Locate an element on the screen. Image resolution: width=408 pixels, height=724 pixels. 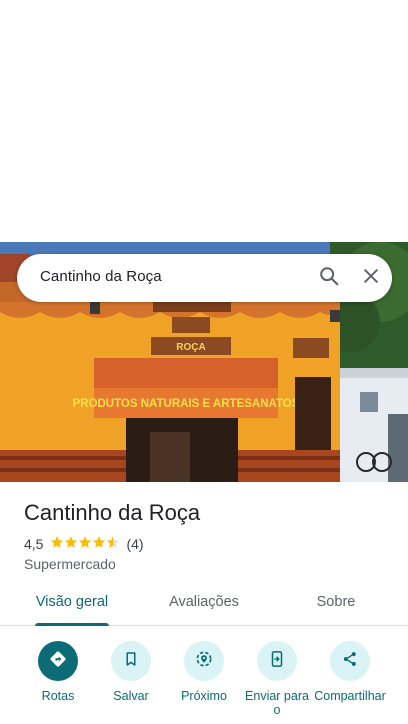
tab-overview: Visão geral is located at coordinates (72, 610).